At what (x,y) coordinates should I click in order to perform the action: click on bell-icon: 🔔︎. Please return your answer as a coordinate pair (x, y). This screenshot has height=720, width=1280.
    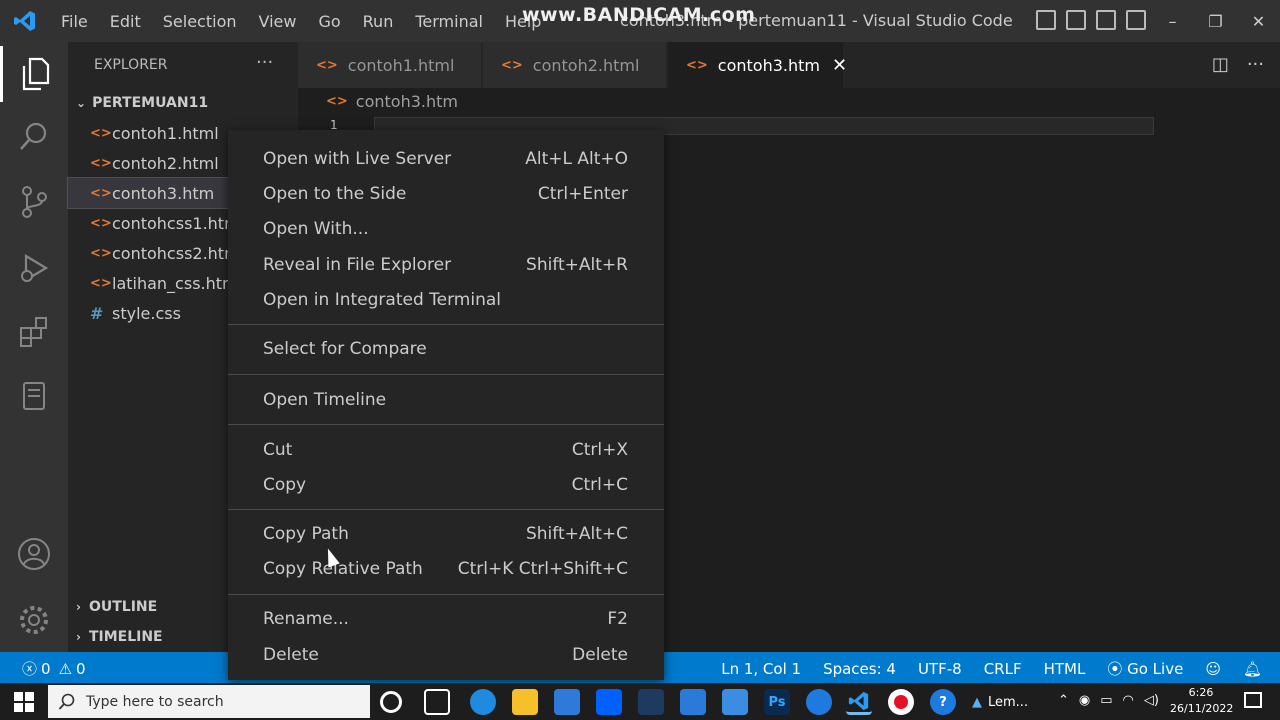
    Looking at the image, I should click on (1252, 669).